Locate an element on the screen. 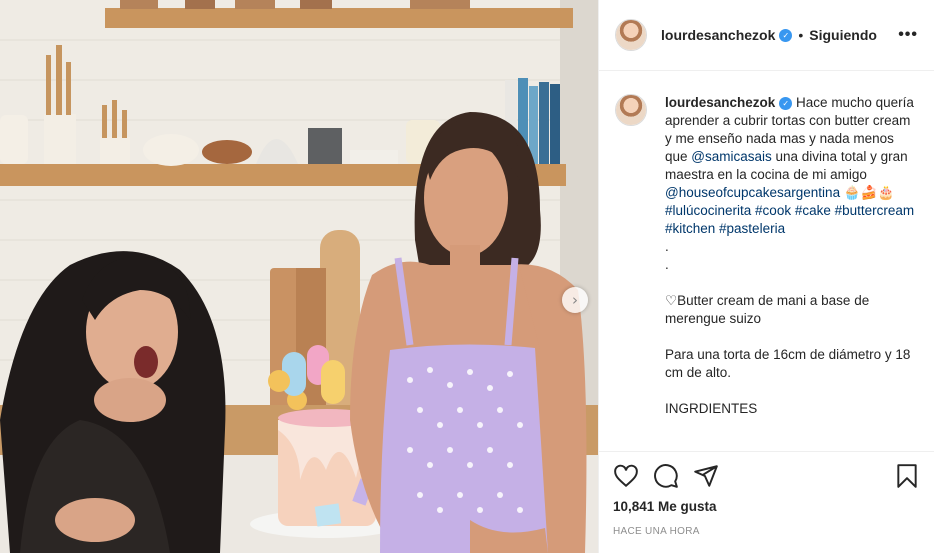 This screenshot has height=553, width=934. cake-emojis: 🧁🍰🎂 is located at coordinates (867, 192).